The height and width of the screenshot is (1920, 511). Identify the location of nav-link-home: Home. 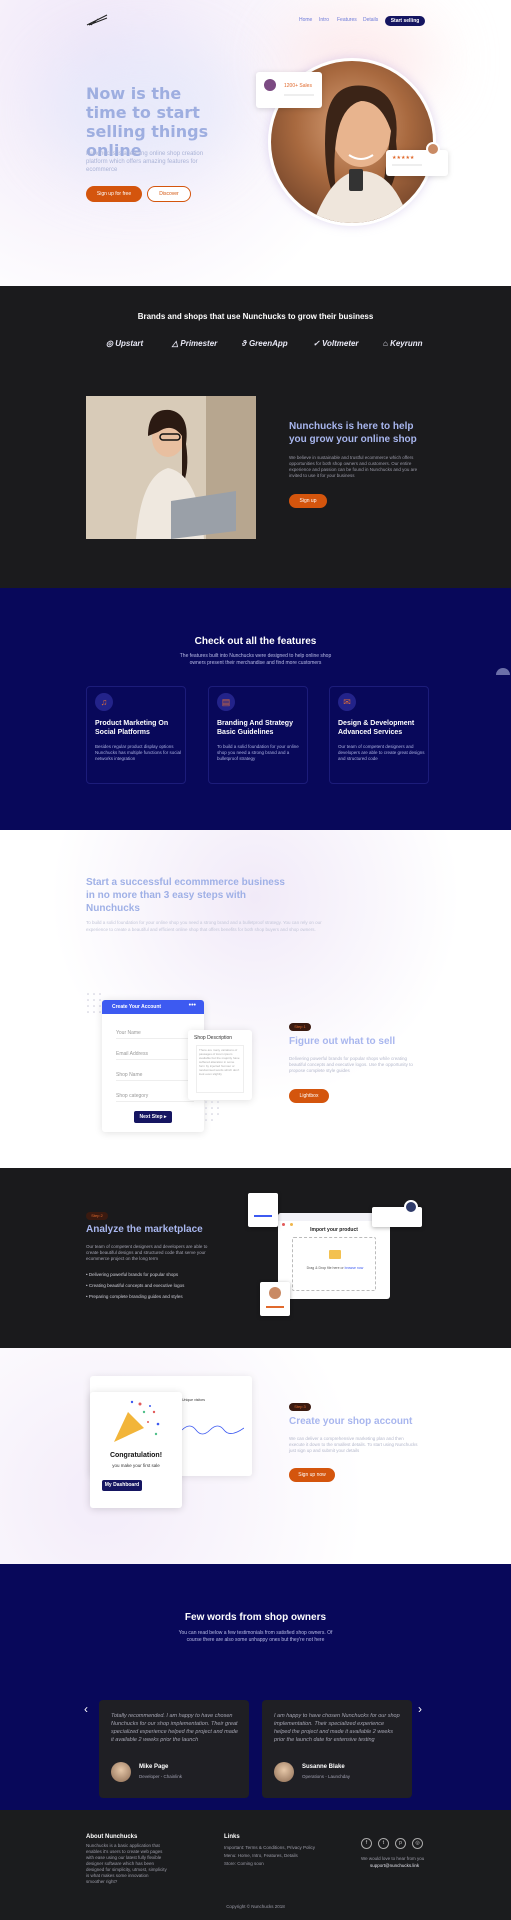
(305, 20).